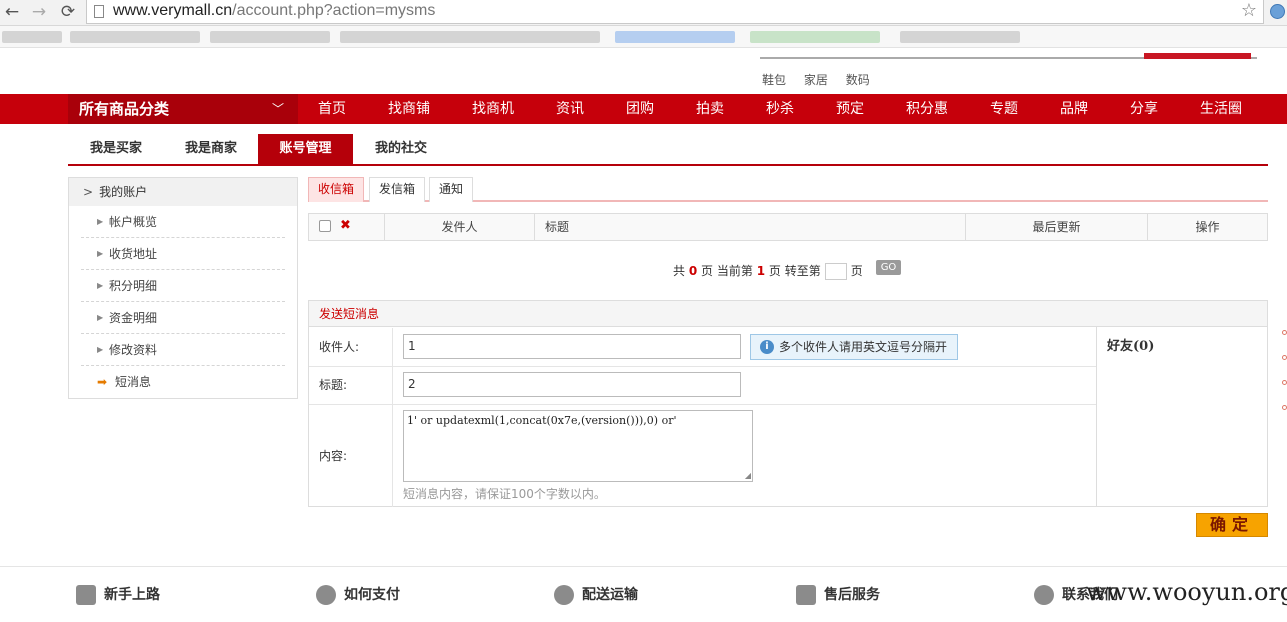 The width and height of the screenshot is (1287, 622). Describe the element at coordinates (336, 189) in the screenshot. I see `tab-inbox: 收信箱` at that location.